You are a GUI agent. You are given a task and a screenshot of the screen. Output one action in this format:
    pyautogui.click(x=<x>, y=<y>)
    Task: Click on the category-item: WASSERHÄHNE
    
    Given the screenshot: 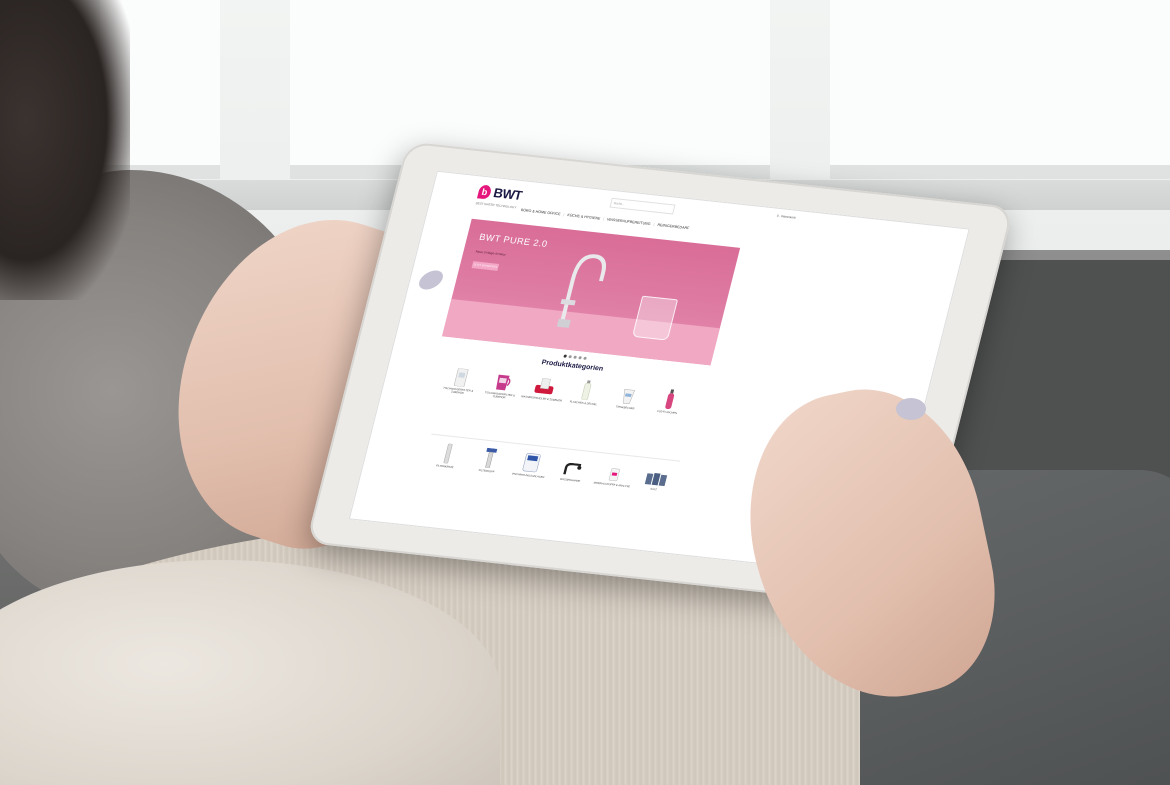 What is the action you would take?
    pyautogui.click(x=573, y=469)
    